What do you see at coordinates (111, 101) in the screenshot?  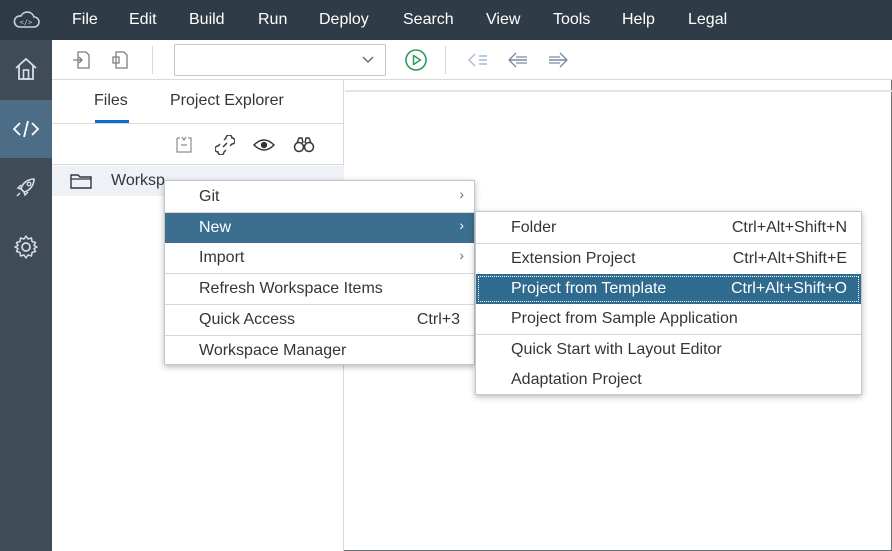 I see `tab-files: Files` at bounding box center [111, 101].